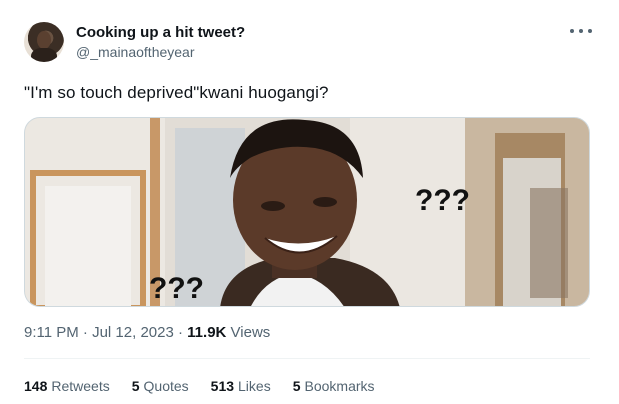  I want to click on avatar-face, so click(44, 40).